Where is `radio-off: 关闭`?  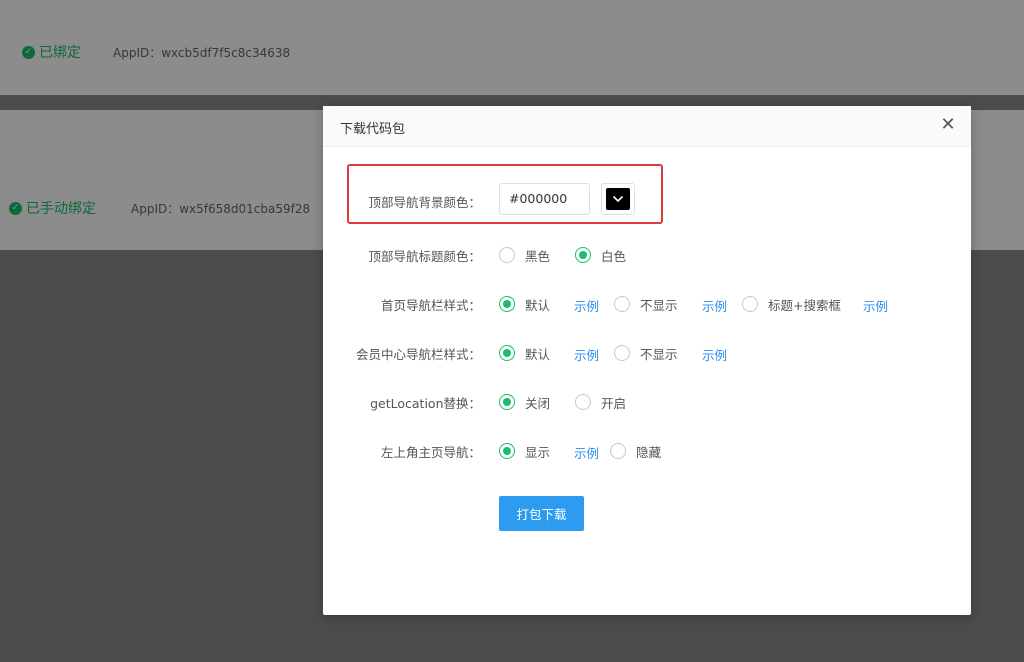
radio-off: 关闭 is located at coordinates (524, 402).